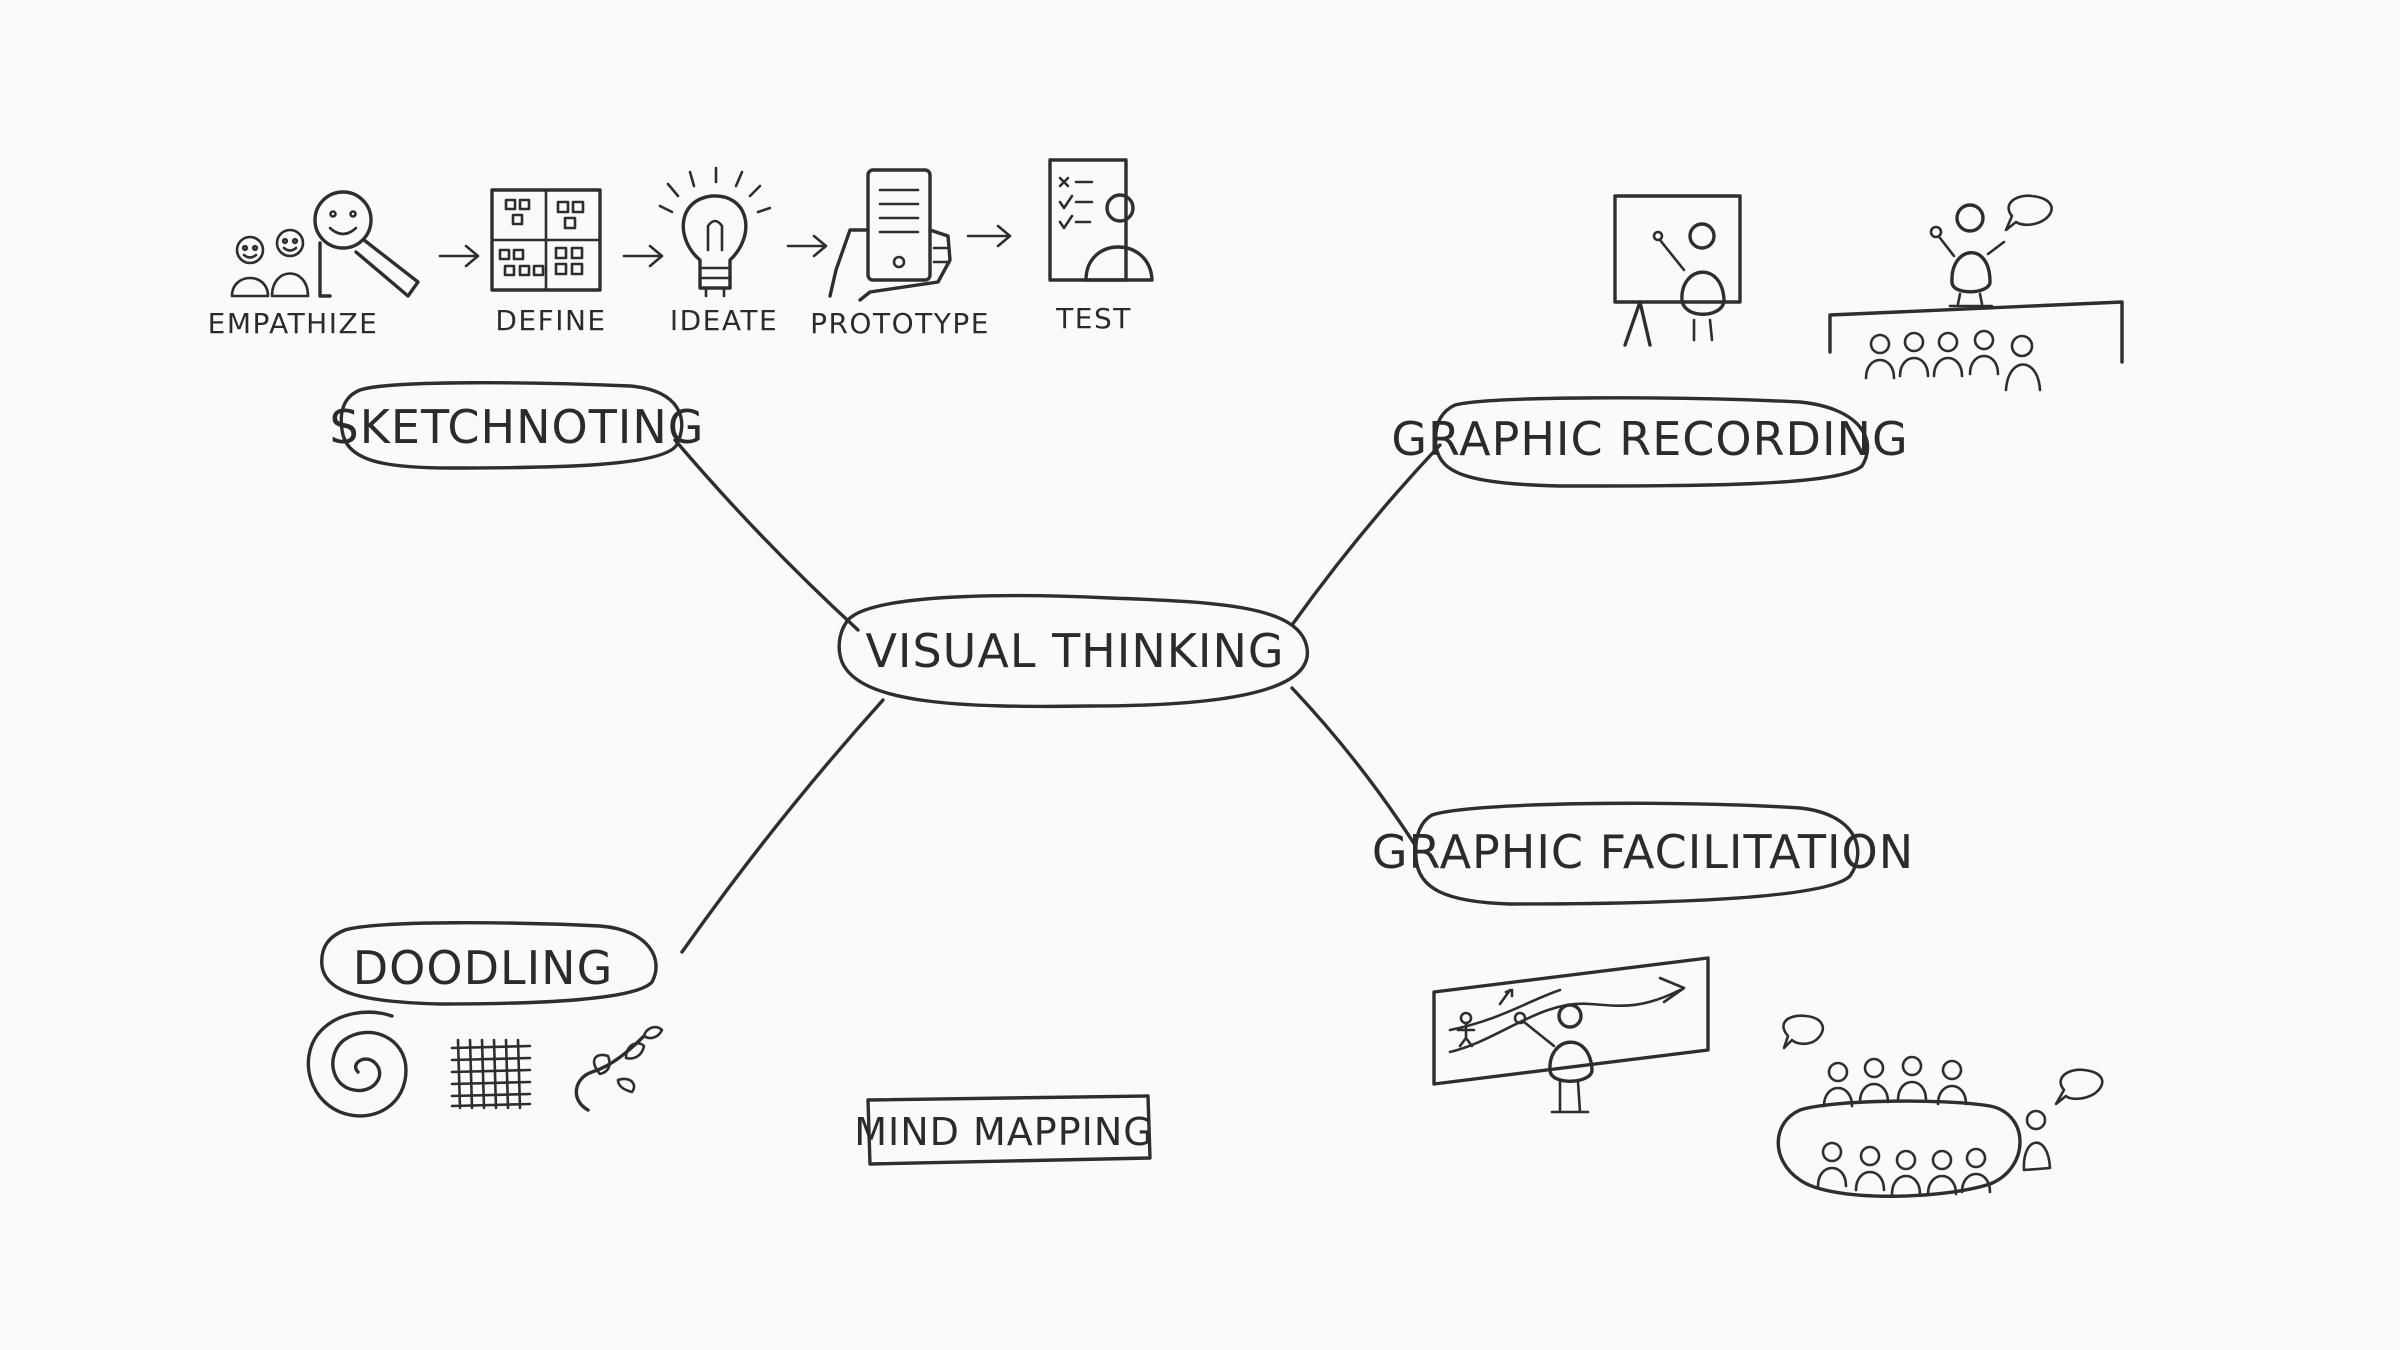 This screenshot has width=2400, height=1350. I want to click on audience-row, so click(1953, 360).